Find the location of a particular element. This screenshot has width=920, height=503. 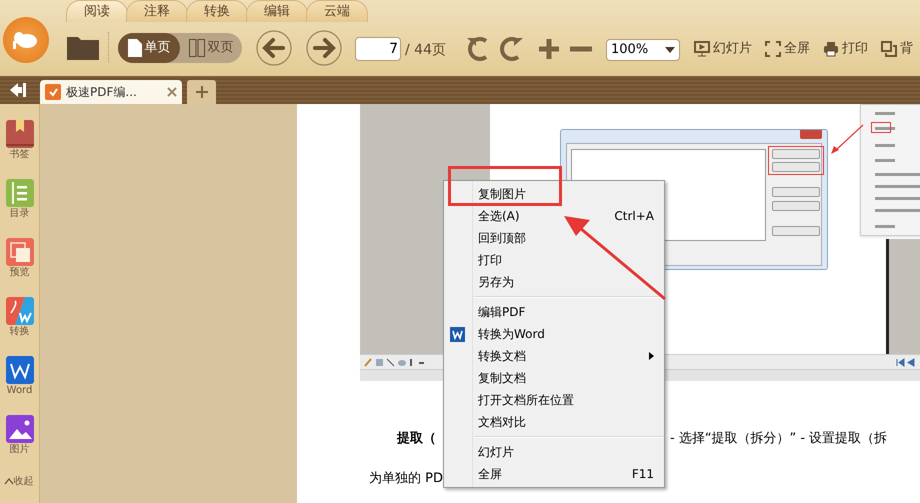

sidebar-button: 目录 is located at coordinates (20, 199).